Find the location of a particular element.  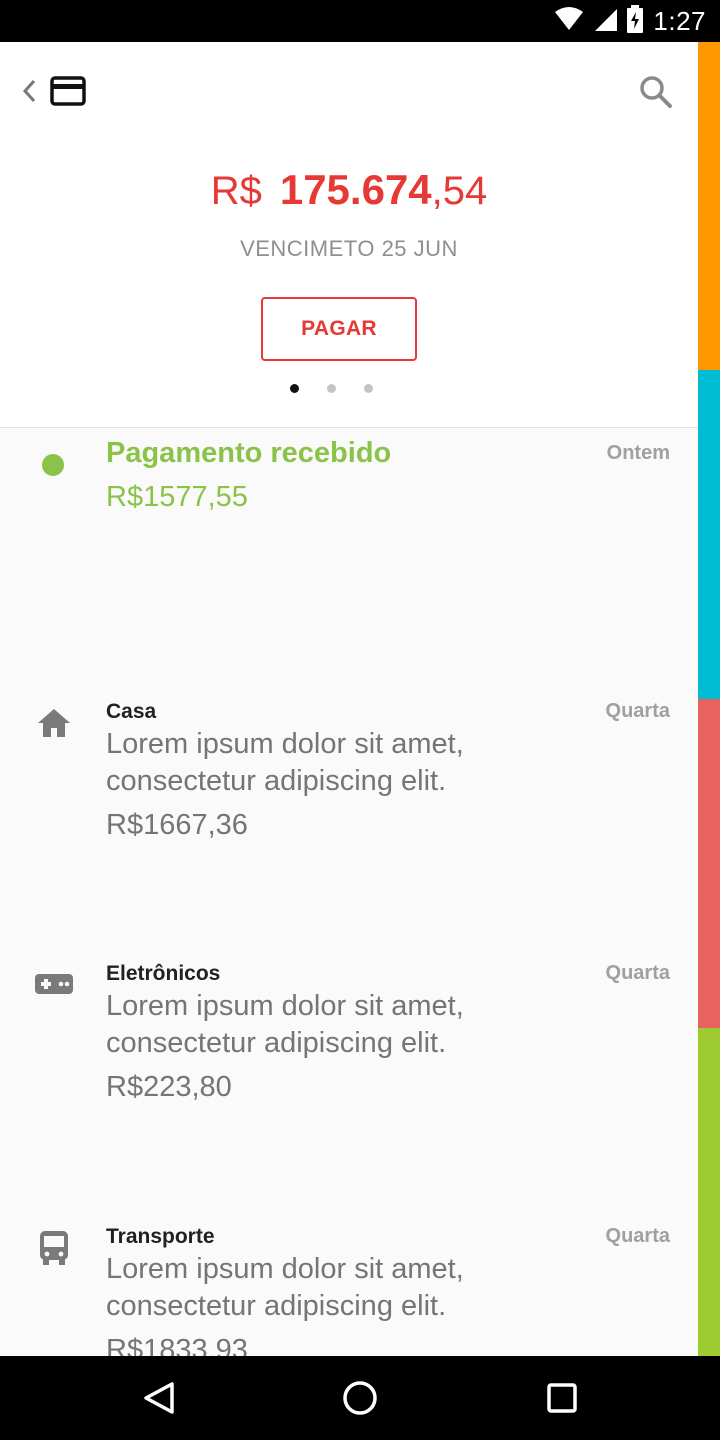

nav-back-button is located at coordinates (158, 1398).